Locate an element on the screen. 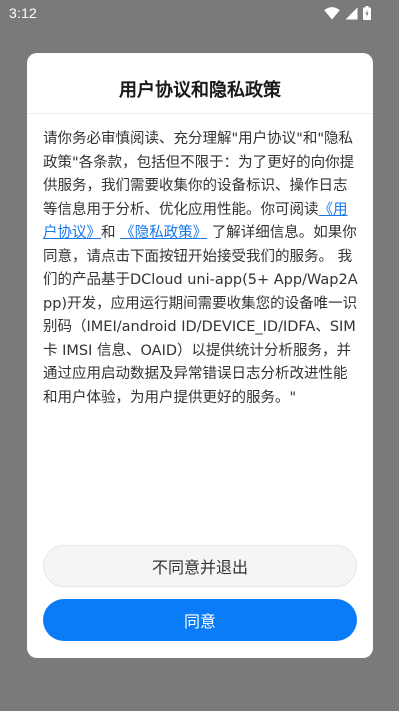 The image size is (399, 711). status-time: 3:12 is located at coordinates (23, 13).